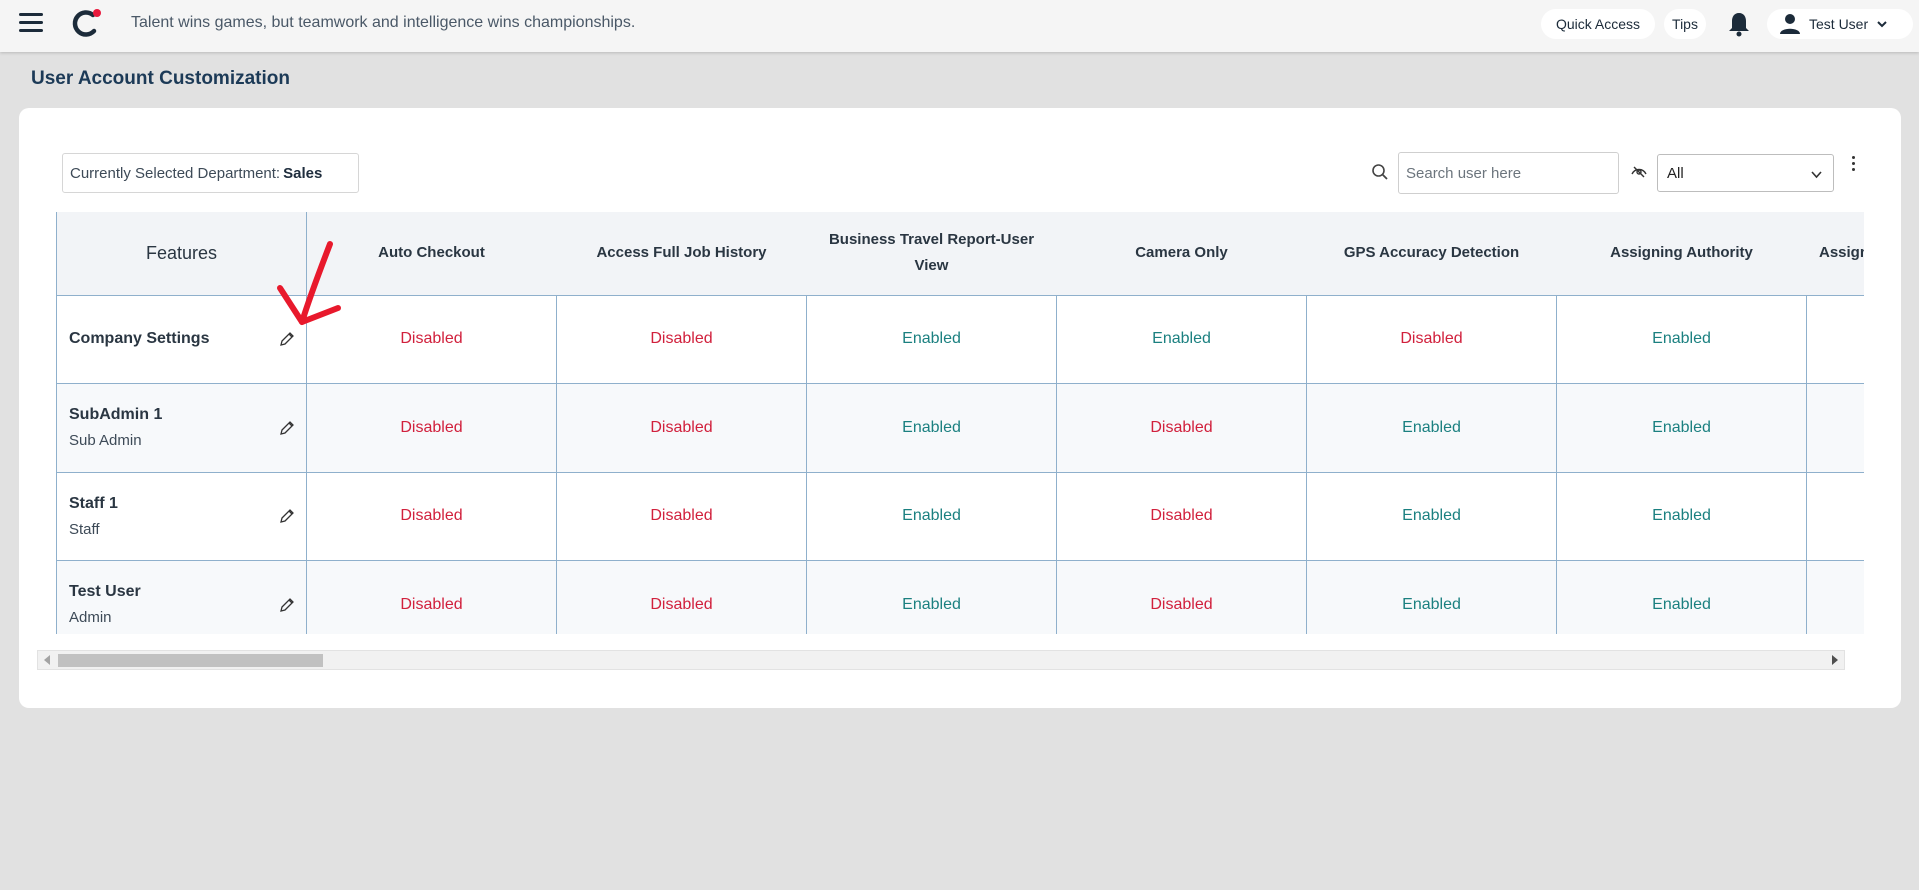  Describe the element at coordinates (1181, 254) in the screenshot. I see `column-header: Camera Only` at that location.